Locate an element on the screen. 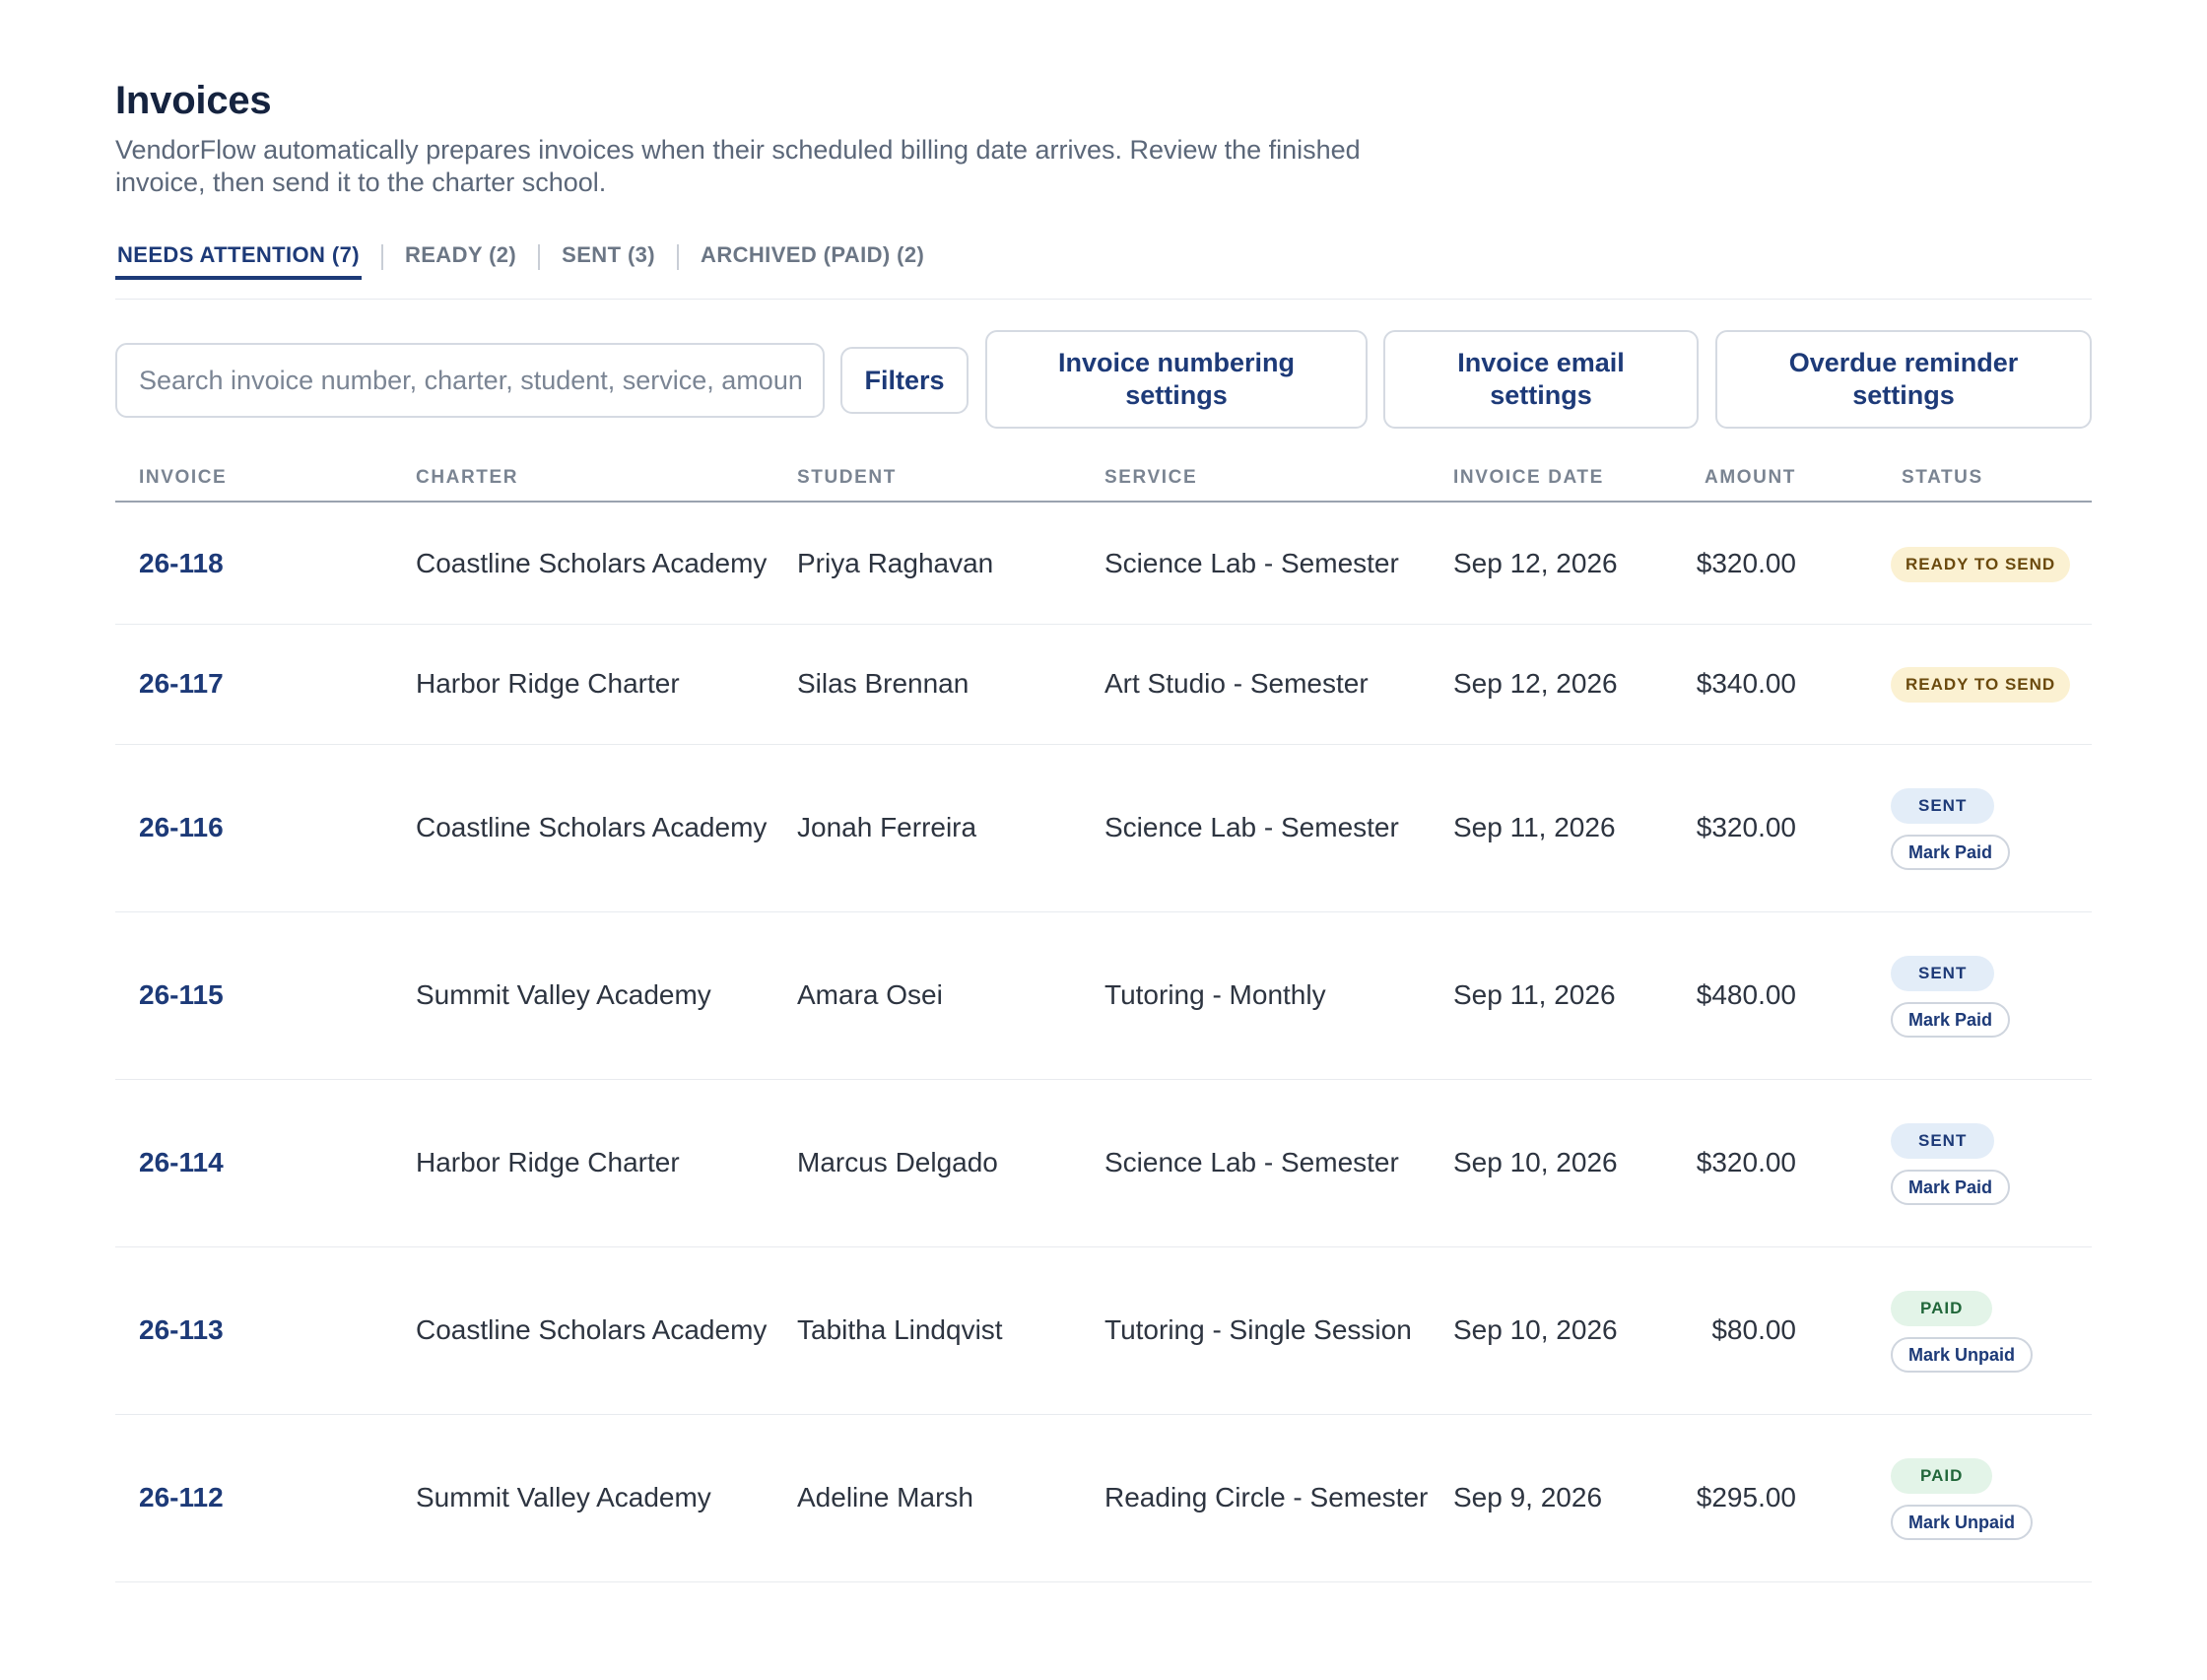 The height and width of the screenshot is (1680, 2207). student-cell: Tabitha Lindqvist is located at coordinates (900, 1329).